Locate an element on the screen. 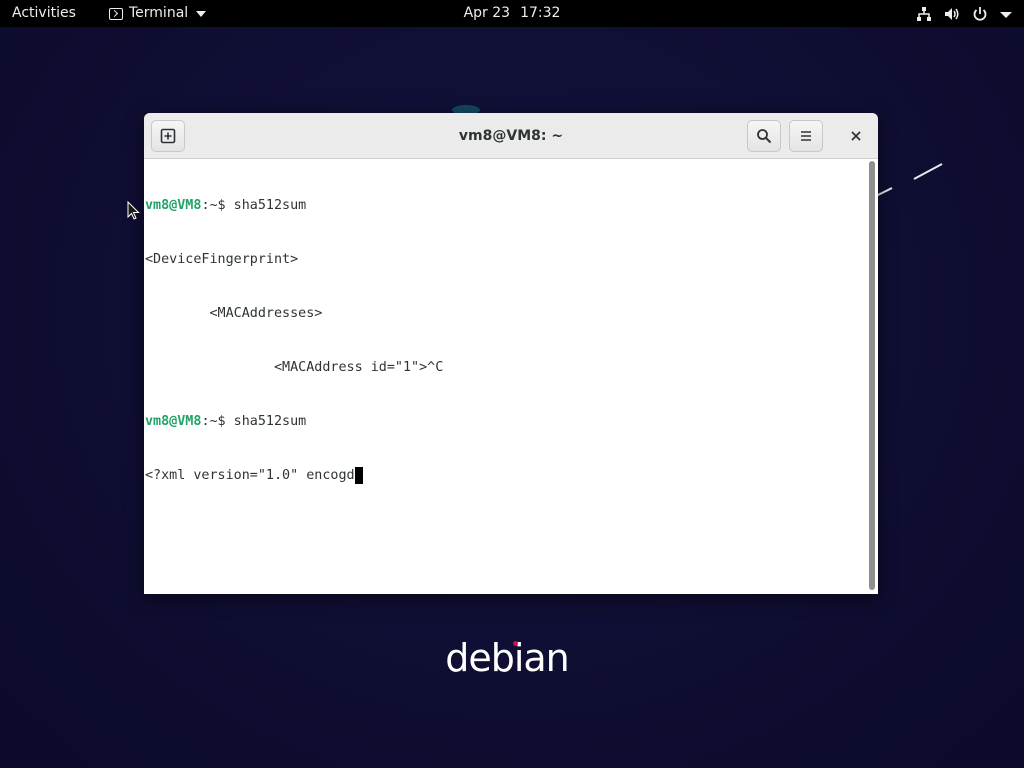 The width and height of the screenshot is (1024, 768). hamburger-menu-icon is located at coordinates (806, 136).